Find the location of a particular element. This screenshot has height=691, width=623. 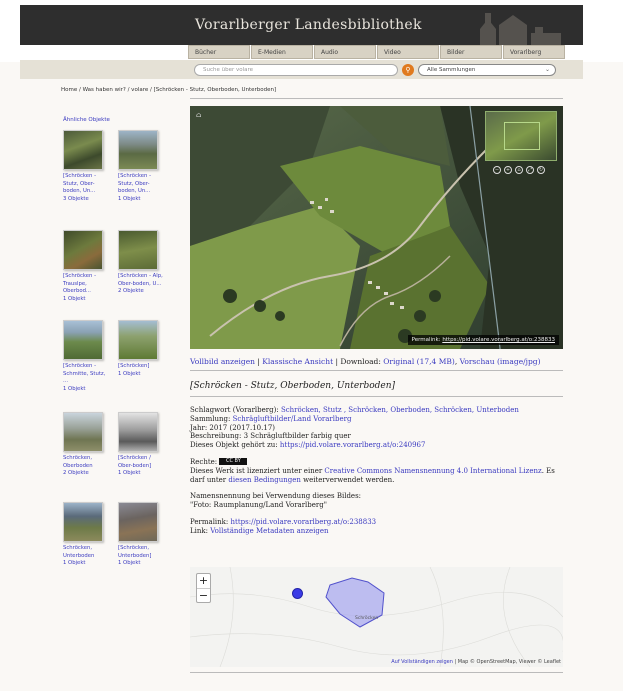

license-conditions-link: diesen Bedingungen is located at coordinates (264, 480).